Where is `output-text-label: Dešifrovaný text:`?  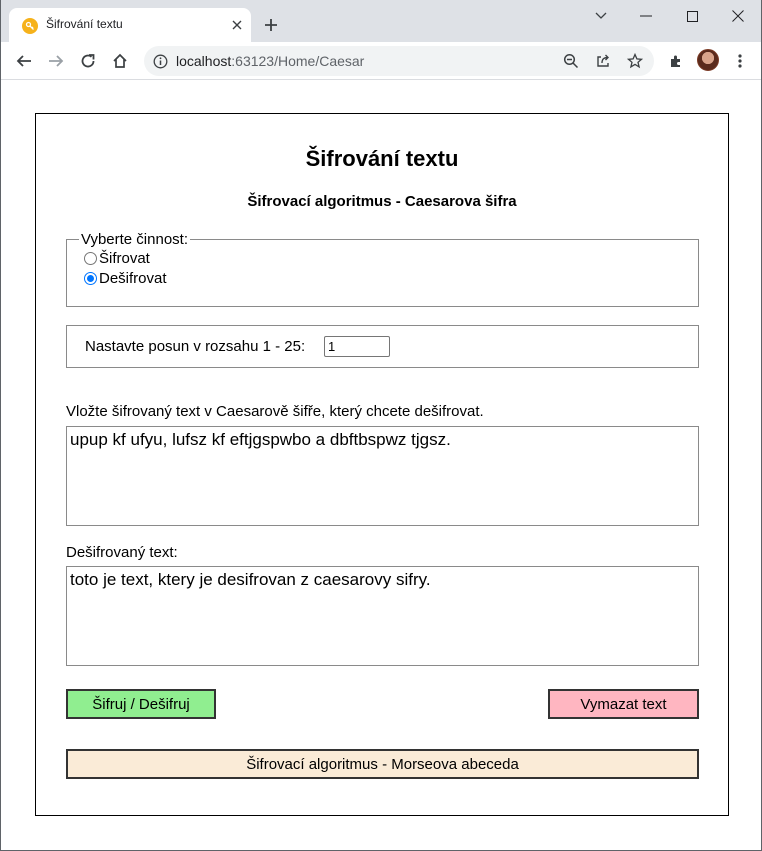
output-text-label: Dešifrovaný text: is located at coordinates (122, 552).